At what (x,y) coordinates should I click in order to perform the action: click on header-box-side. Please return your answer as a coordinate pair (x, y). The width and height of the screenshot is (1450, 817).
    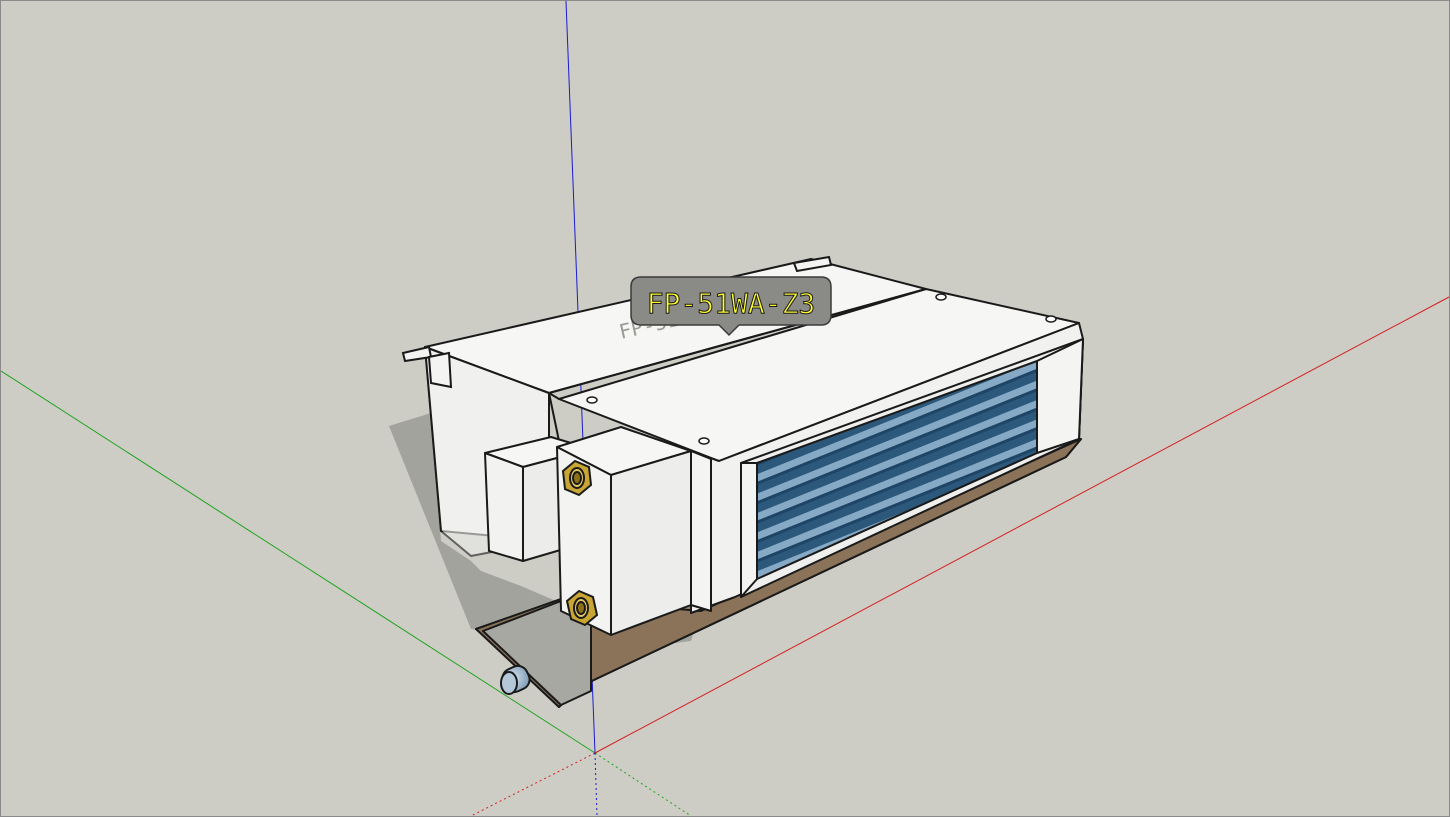
    Looking at the image, I should click on (651, 543).